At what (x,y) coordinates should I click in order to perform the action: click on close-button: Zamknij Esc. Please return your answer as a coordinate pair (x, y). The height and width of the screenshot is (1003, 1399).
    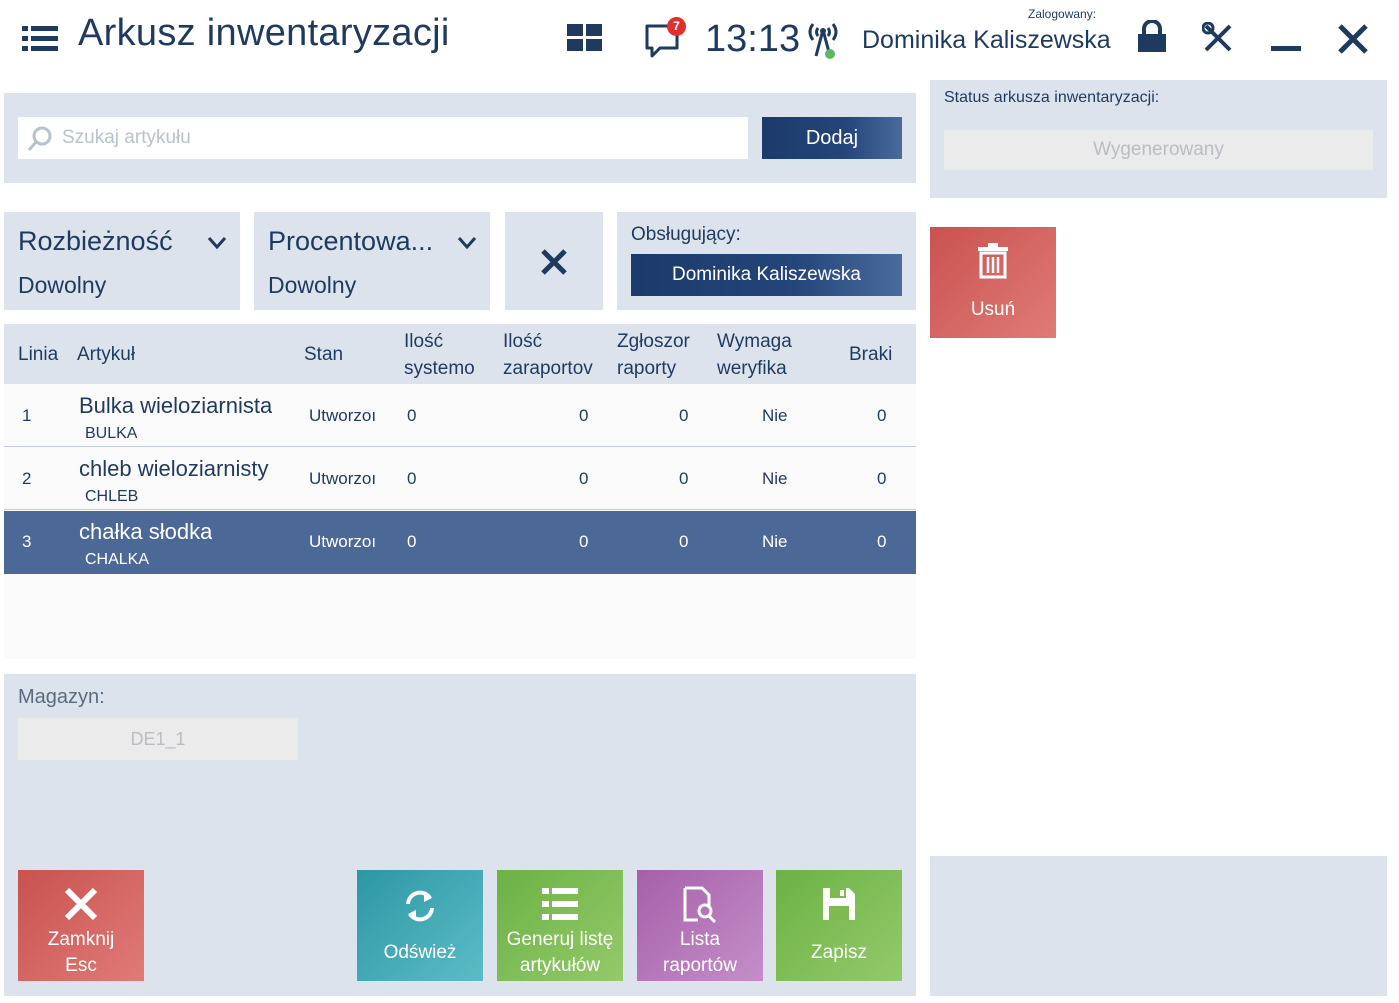
    Looking at the image, I should click on (81, 925).